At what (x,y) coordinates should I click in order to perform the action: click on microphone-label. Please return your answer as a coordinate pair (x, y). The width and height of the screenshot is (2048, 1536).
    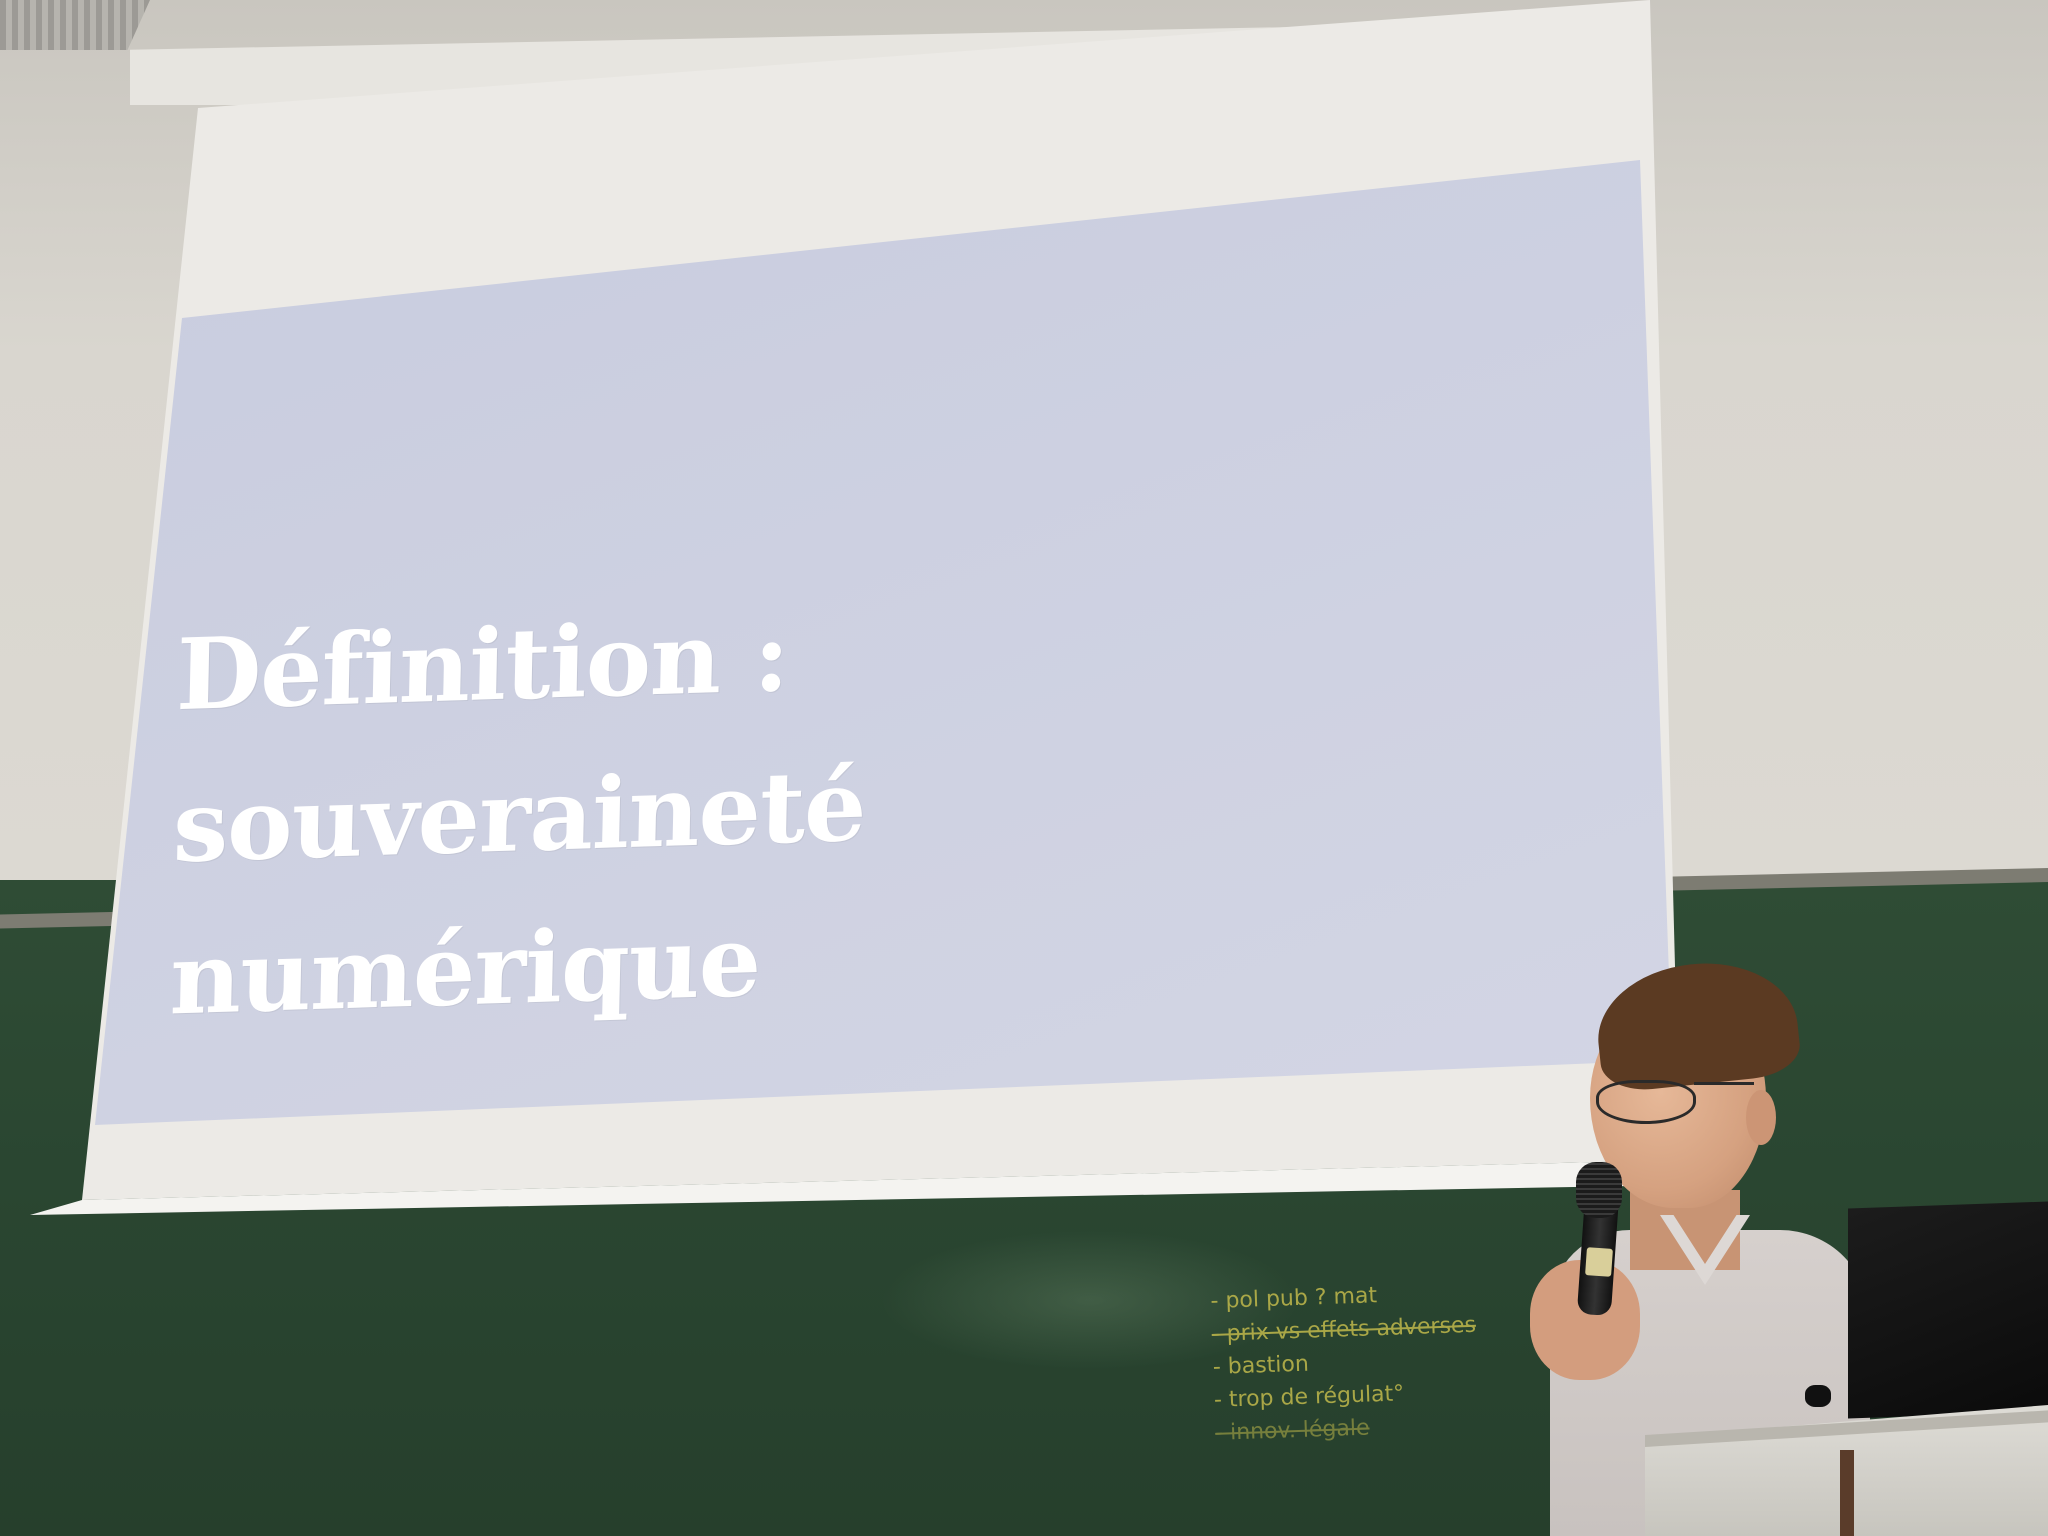
    Looking at the image, I should click on (1599, 1262).